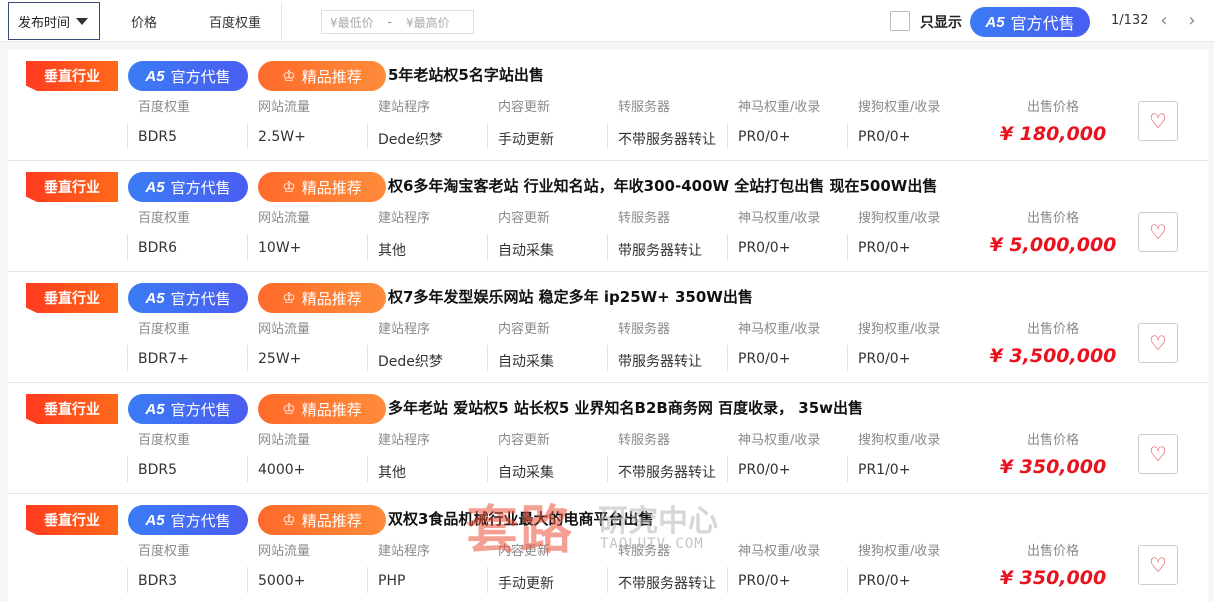 The image size is (1214, 602). What do you see at coordinates (192, 358) in the screenshot?
I see `field-value: BDR7+` at bounding box center [192, 358].